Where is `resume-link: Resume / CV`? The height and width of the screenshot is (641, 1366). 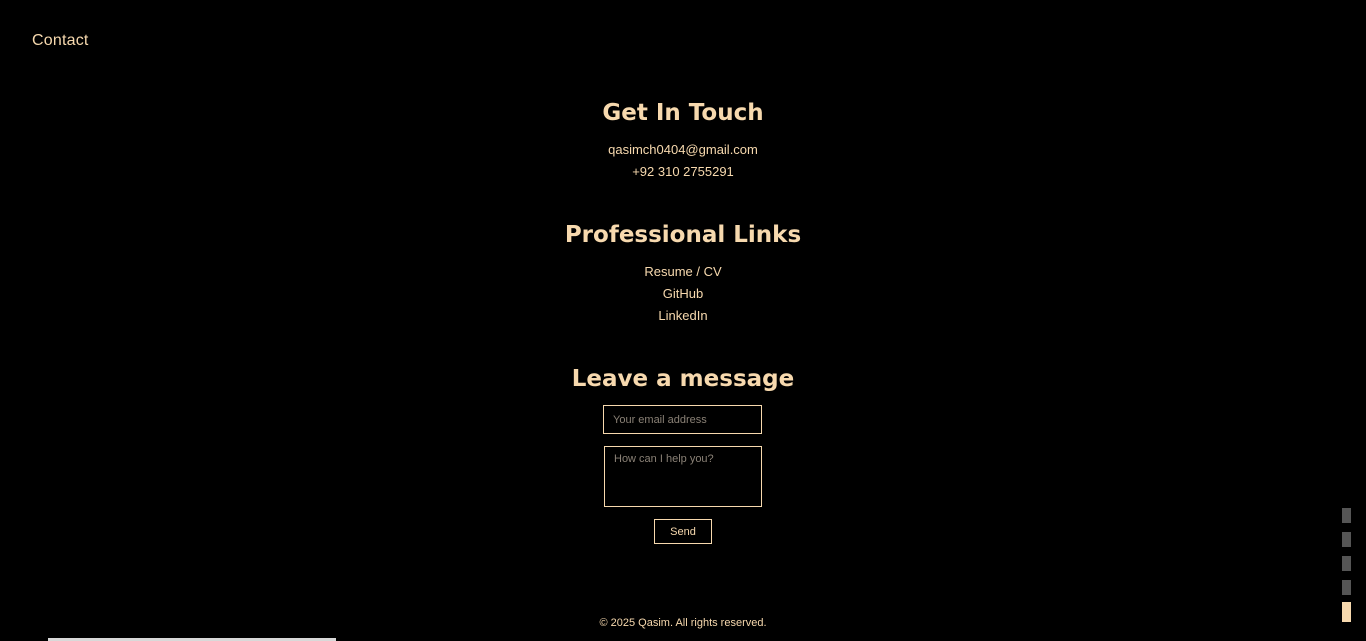 resume-link: Resume / CV is located at coordinates (682, 271).